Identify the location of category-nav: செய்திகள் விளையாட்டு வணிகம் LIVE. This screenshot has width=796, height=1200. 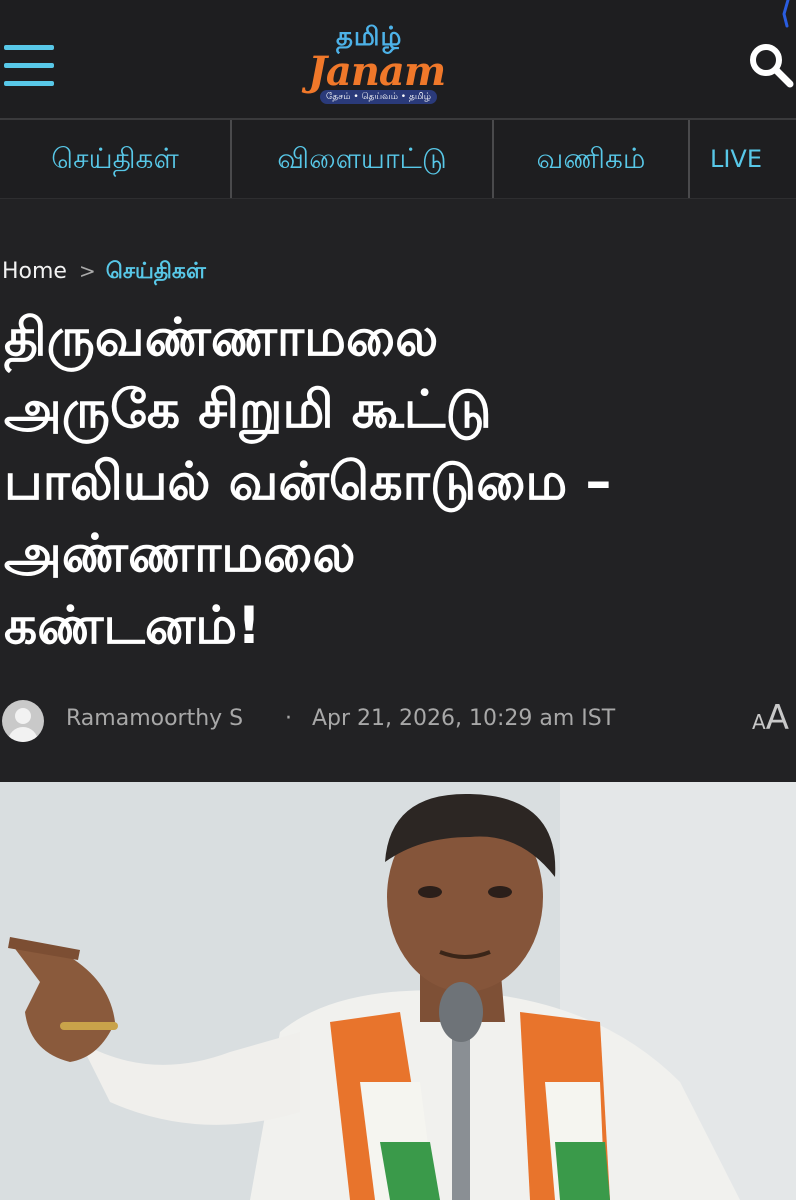
(398, 159).